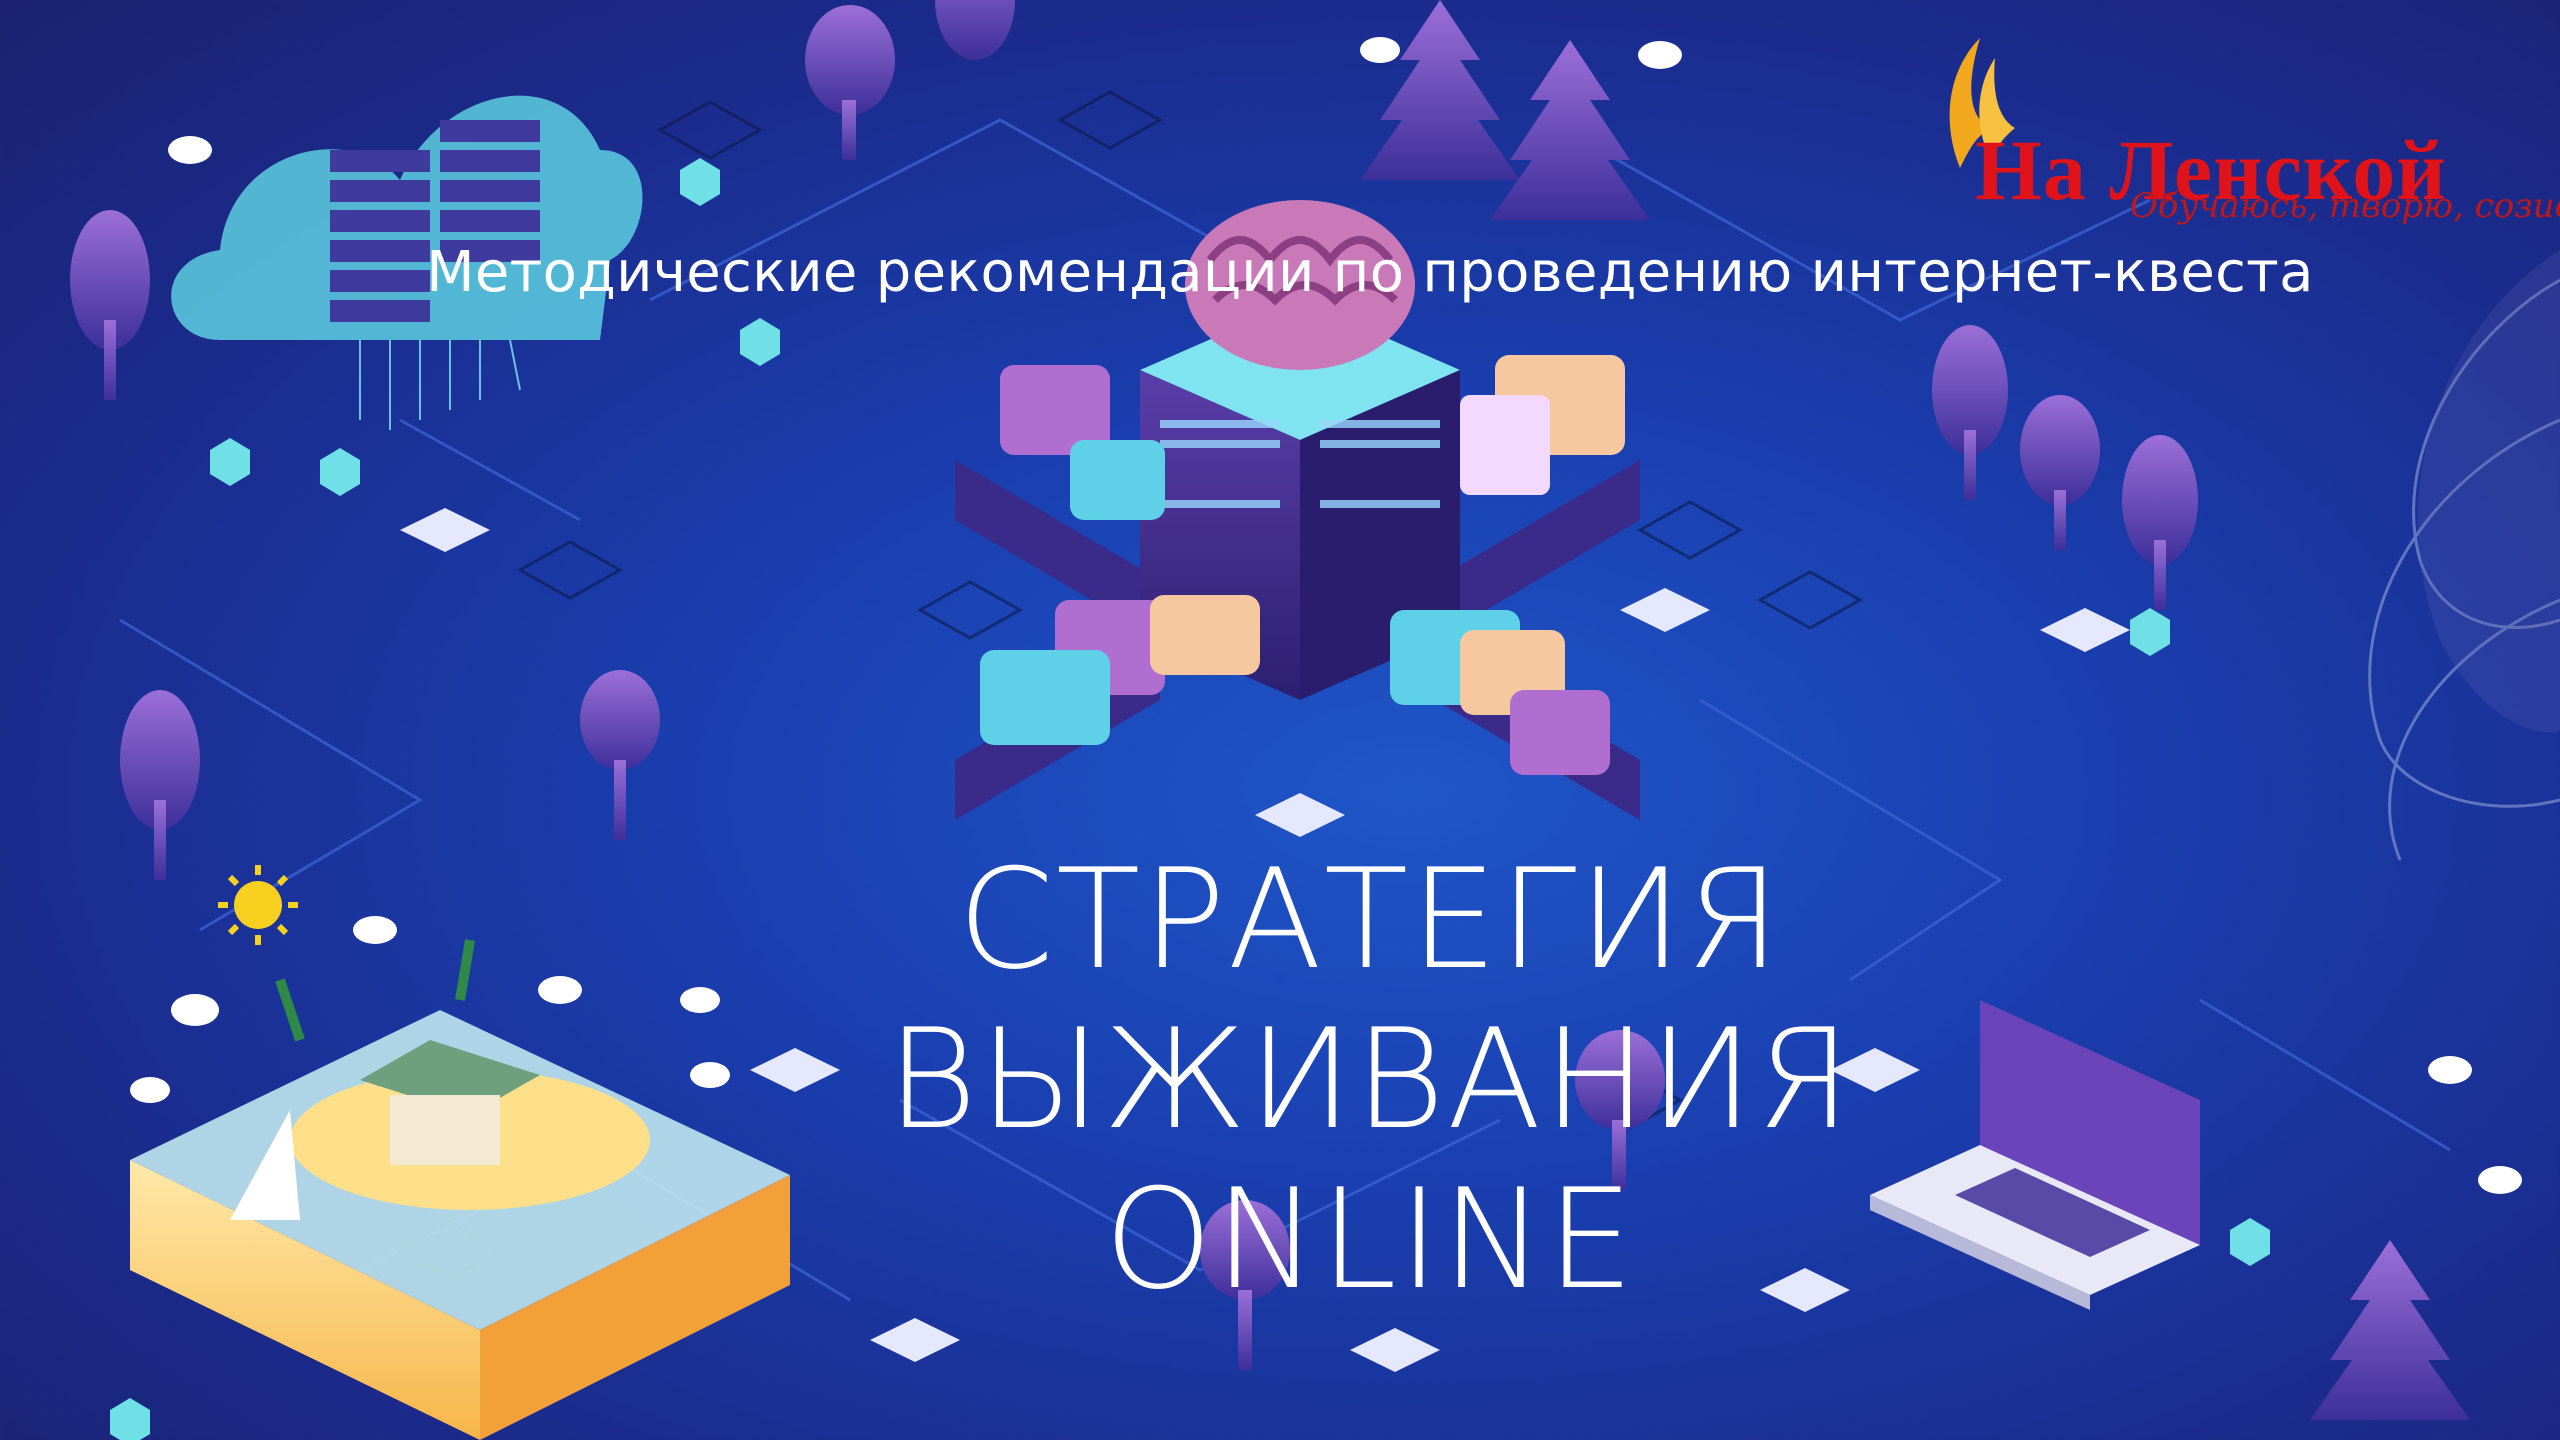 The image size is (2560, 1440). I want to click on school-logo: На Ленской Обучаюсь, творю, созидаю, so click(2240, 138).